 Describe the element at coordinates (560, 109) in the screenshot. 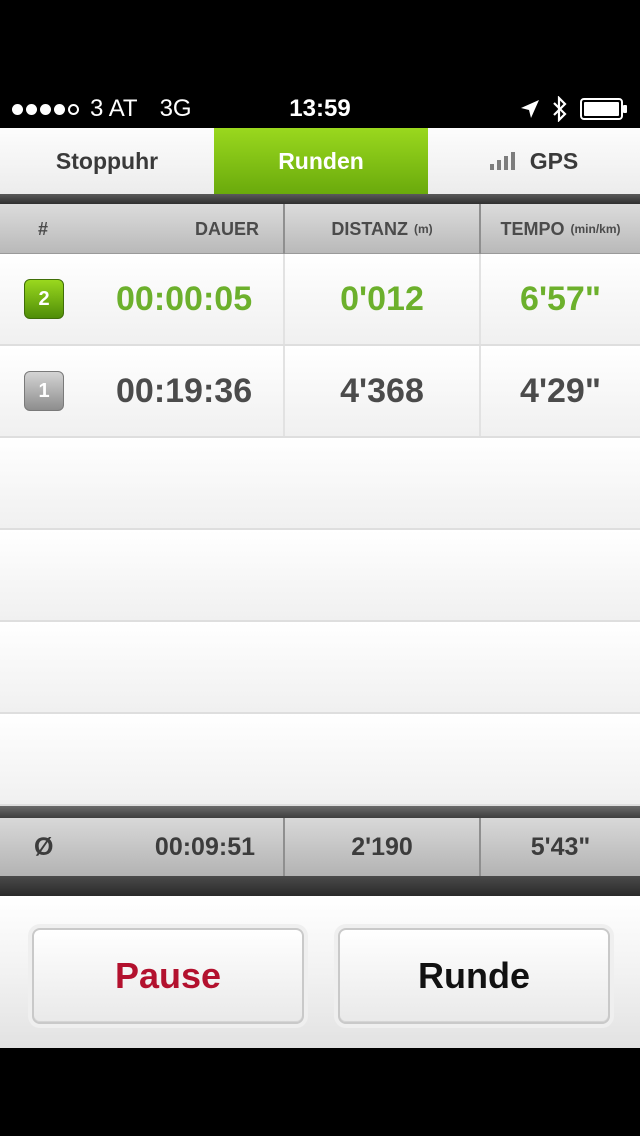

I see `bluetooth-icon` at that location.